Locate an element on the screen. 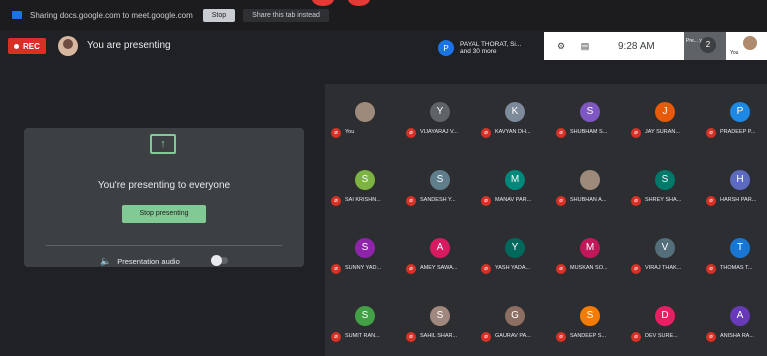 This screenshot has width=767, height=356. avatar: P is located at coordinates (740, 112).